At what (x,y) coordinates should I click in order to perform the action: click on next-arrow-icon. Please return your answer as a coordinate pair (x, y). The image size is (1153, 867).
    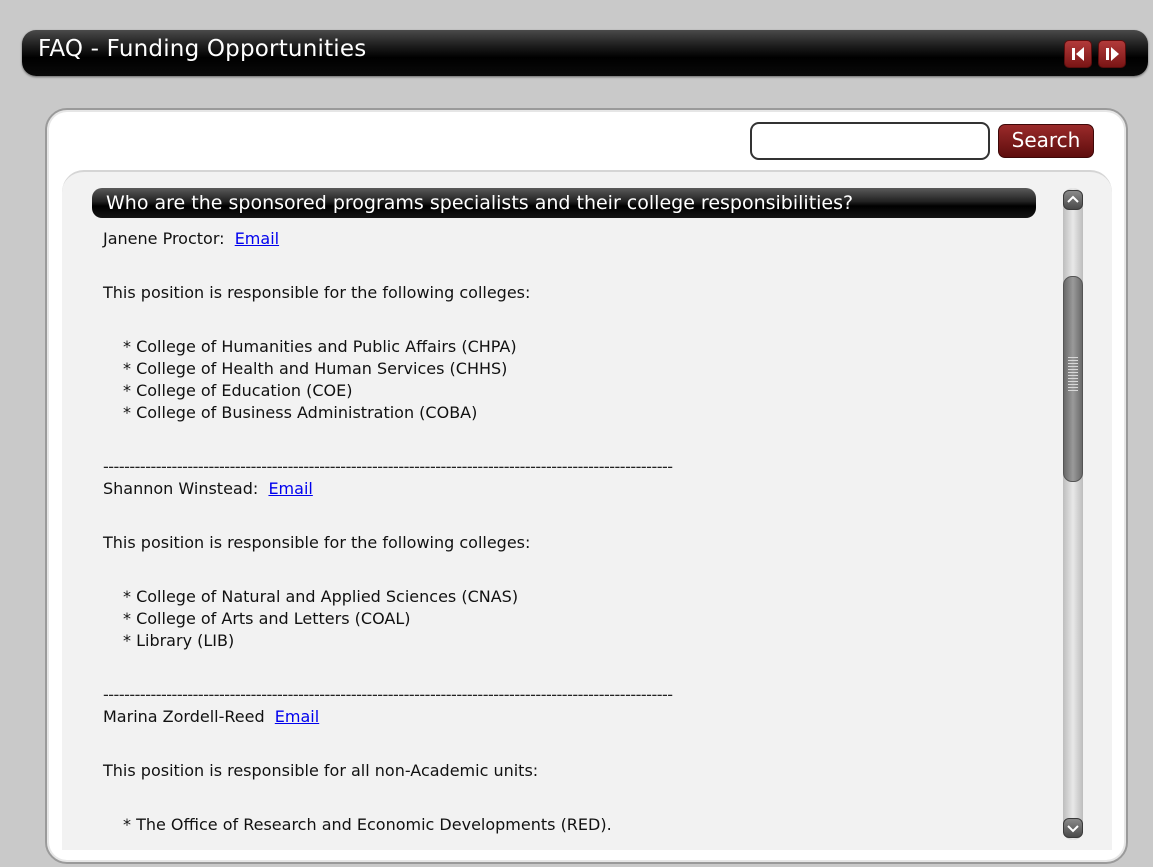
    Looking at the image, I should click on (1112, 54).